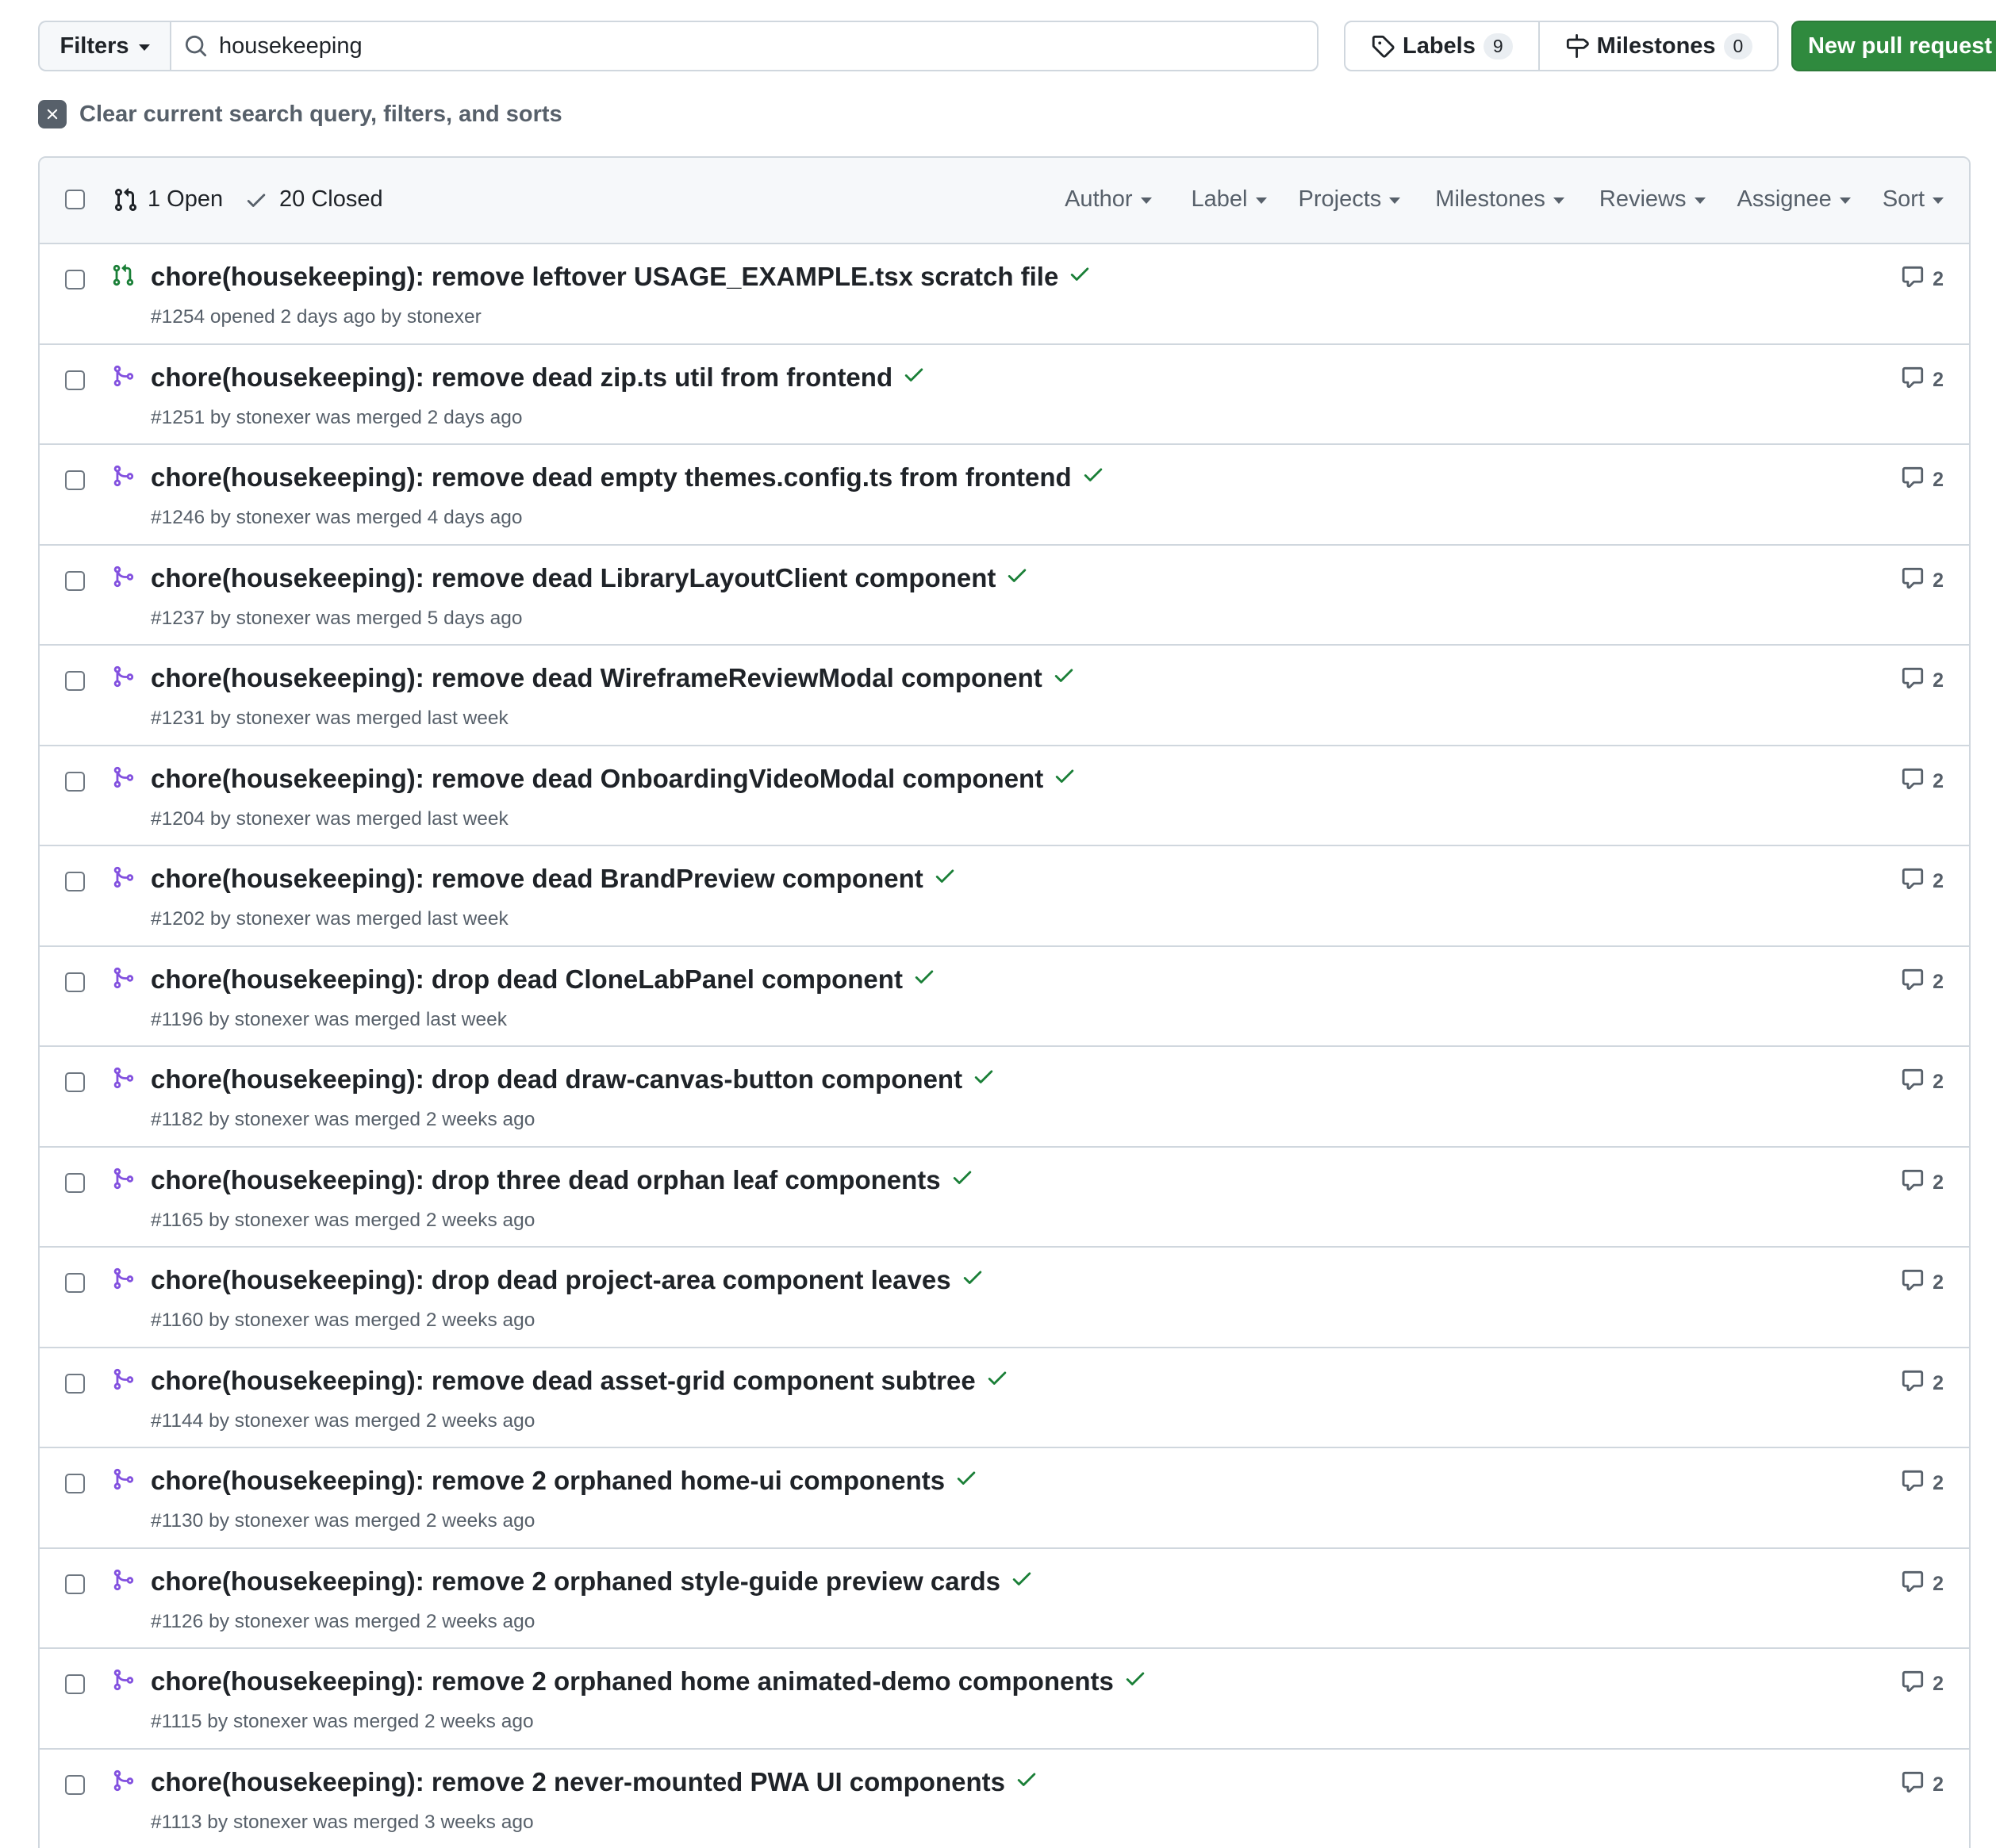 The width and height of the screenshot is (1996, 1848). What do you see at coordinates (1108, 199) in the screenshot?
I see `menu-author: Author` at bounding box center [1108, 199].